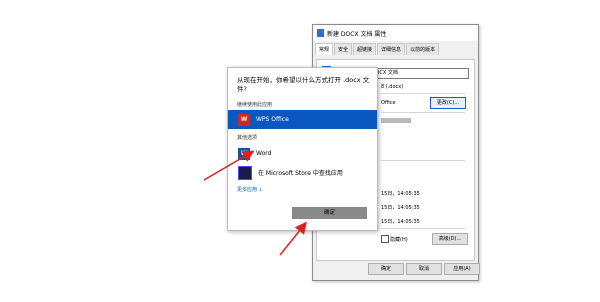 This screenshot has width=600, height=302. What do you see at coordinates (229, 165) in the screenshot?
I see `arrow-to-word` at bounding box center [229, 165].